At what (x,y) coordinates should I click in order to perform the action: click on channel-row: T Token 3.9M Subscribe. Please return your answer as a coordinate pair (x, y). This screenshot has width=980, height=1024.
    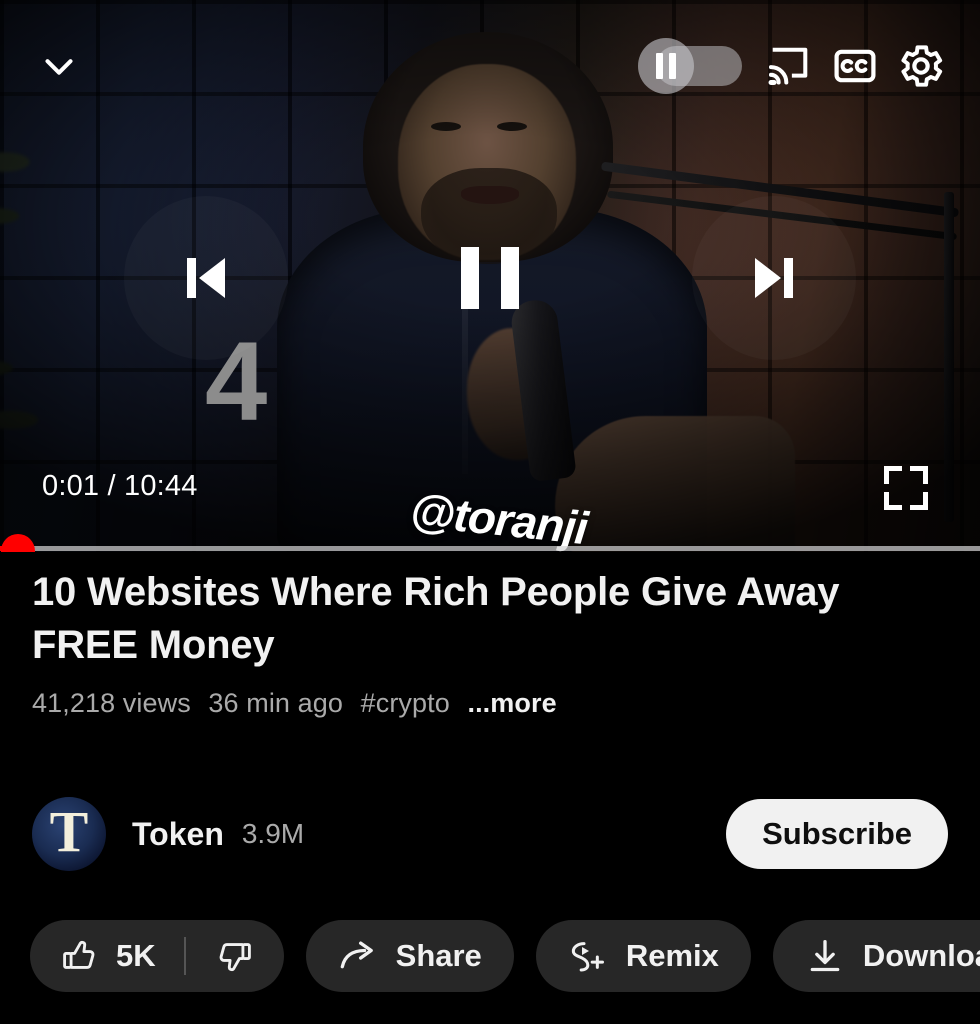
    Looking at the image, I should click on (490, 834).